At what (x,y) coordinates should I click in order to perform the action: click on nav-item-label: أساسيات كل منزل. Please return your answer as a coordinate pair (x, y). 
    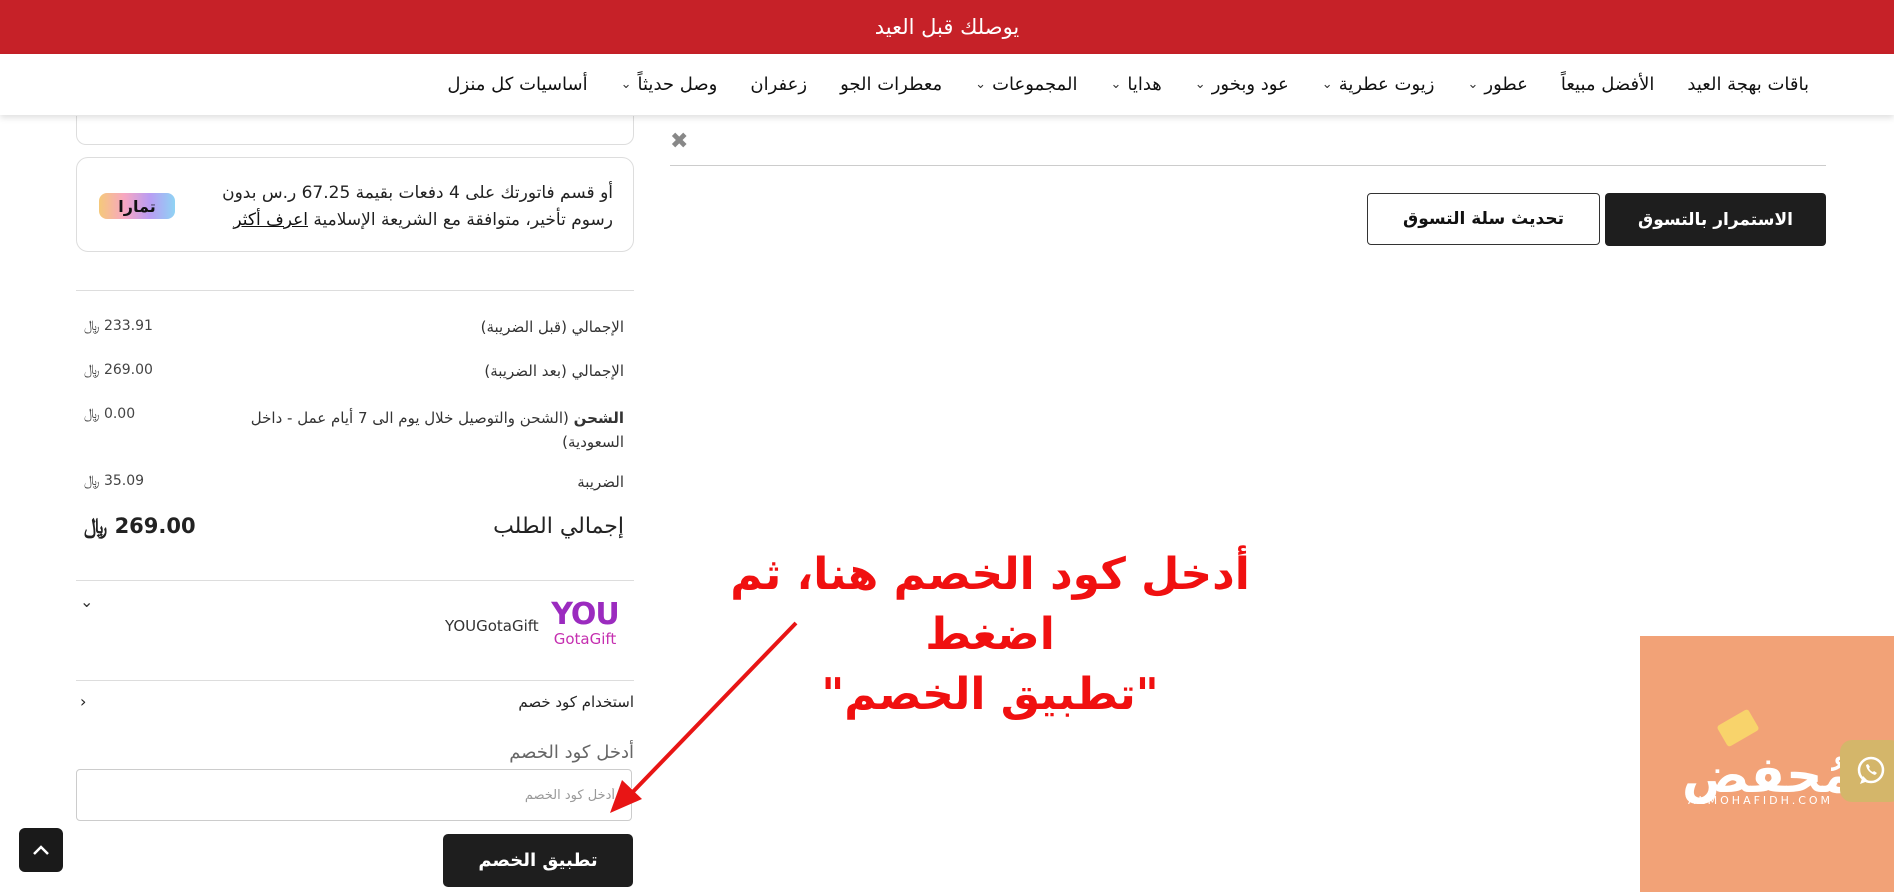
    Looking at the image, I should click on (517, 84).